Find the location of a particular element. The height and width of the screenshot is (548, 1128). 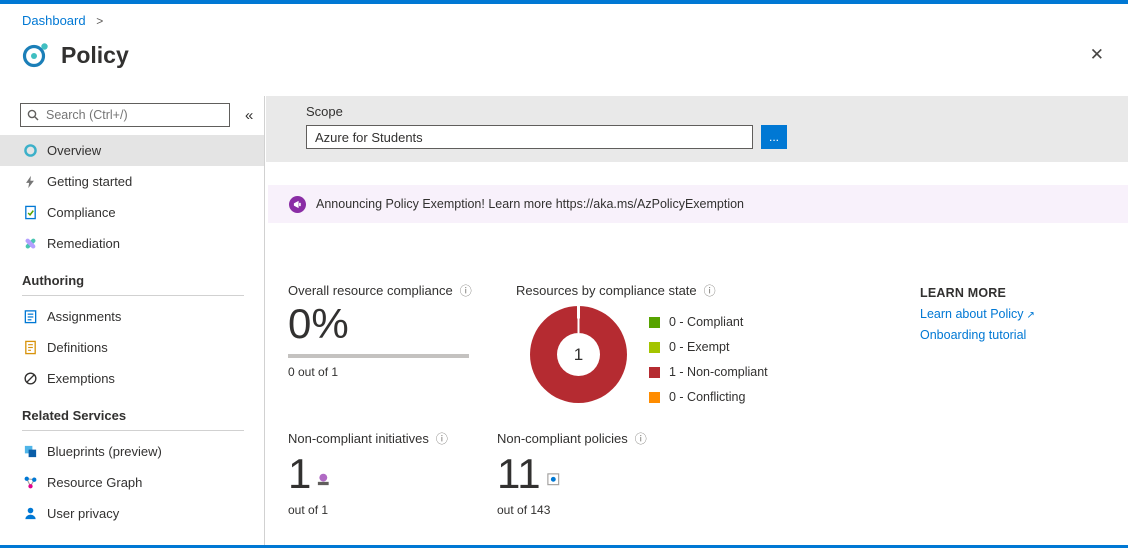

megaphone-icon is located at coordinates (297, 204).